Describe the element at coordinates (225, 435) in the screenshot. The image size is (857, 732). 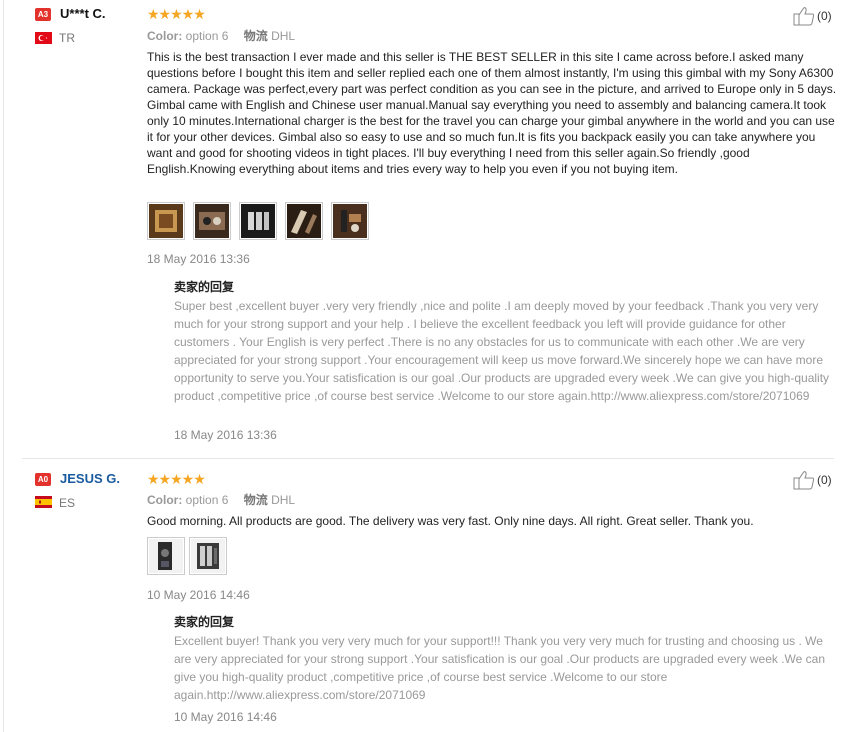
I see `seller-reply-date: 18 May 2016 13:36` at that location.